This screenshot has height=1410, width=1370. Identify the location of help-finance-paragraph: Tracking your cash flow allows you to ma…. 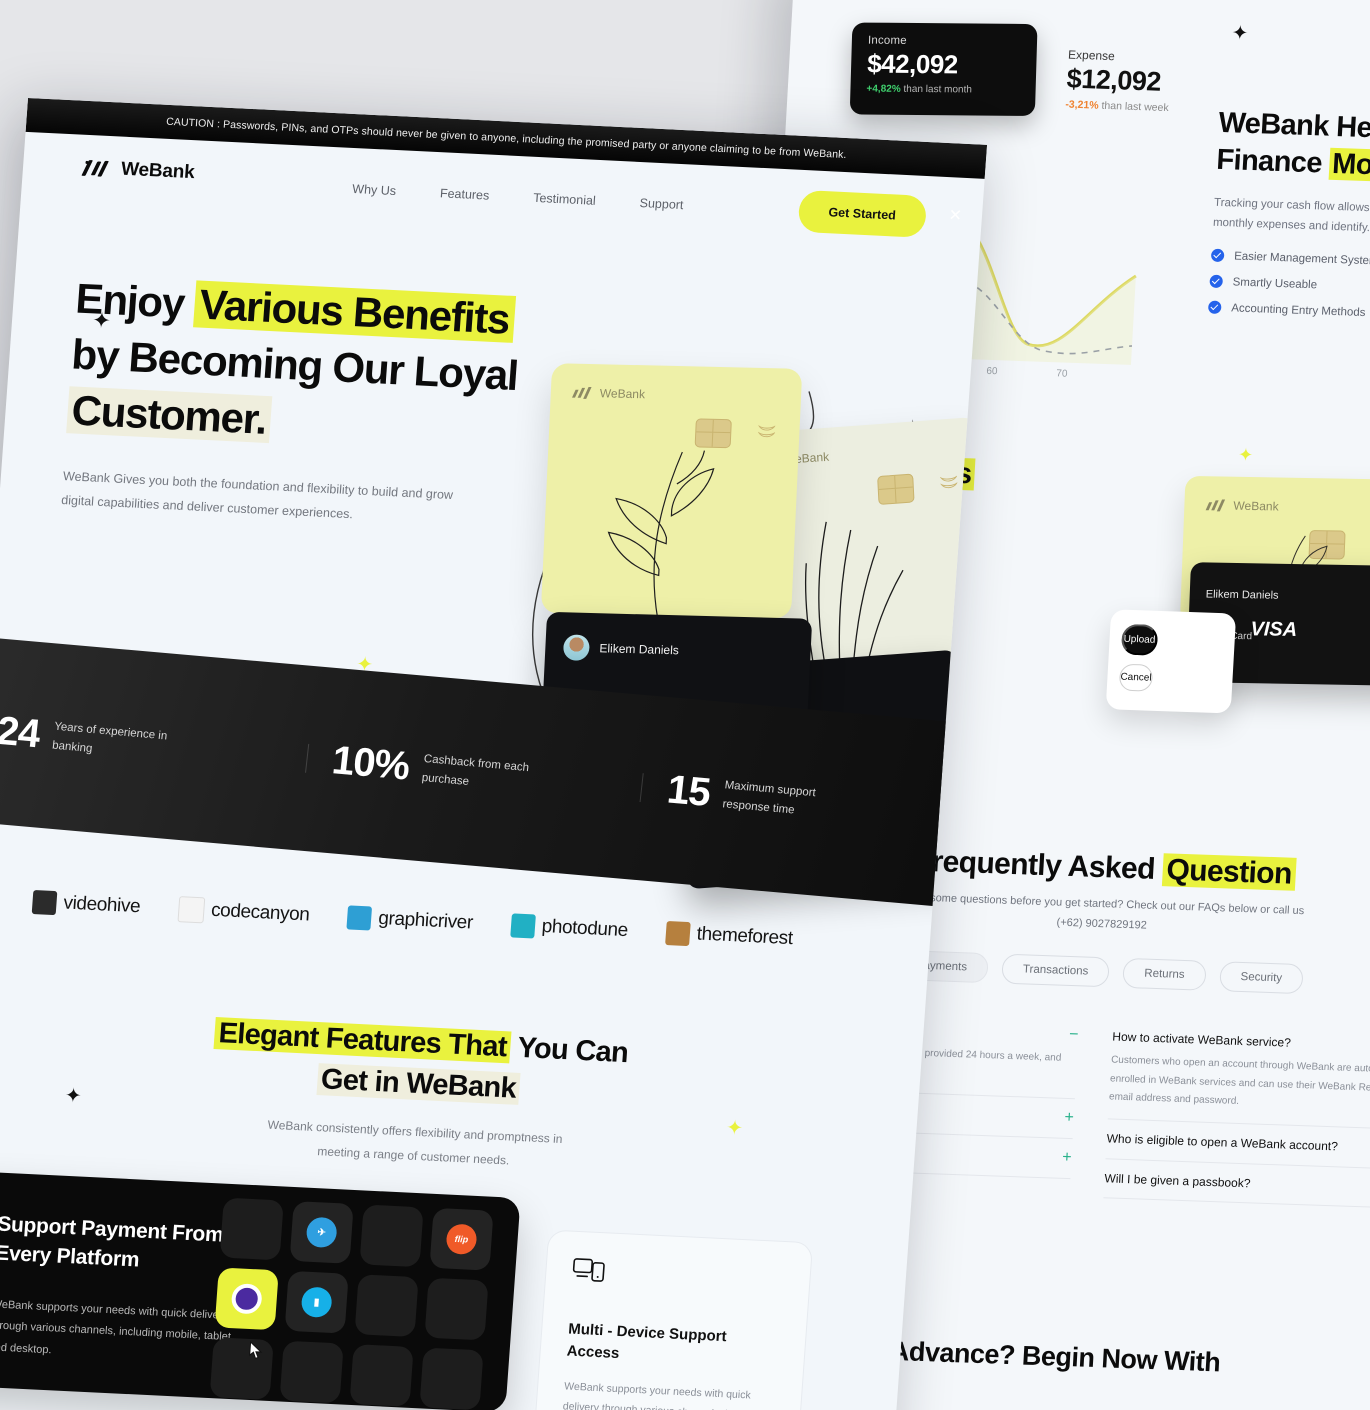
(1291, 215).